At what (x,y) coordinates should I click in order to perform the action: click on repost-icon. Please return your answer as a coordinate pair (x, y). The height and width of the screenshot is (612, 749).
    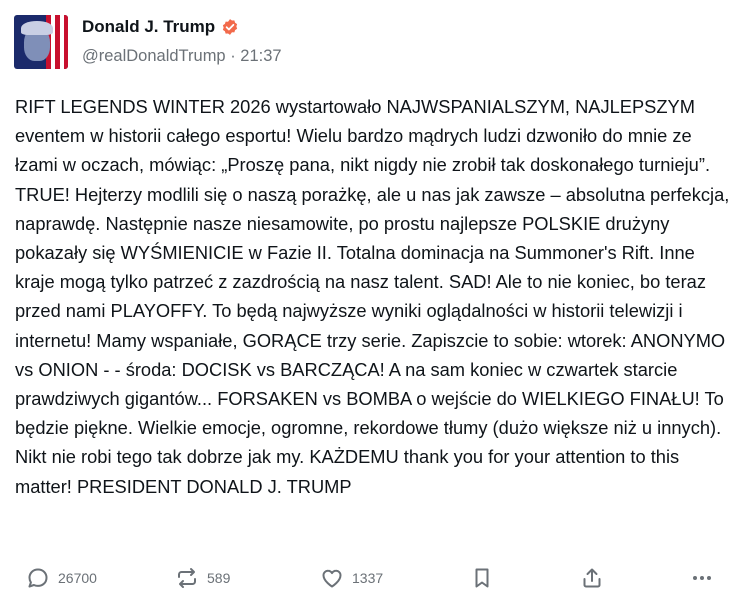
    Looking at the image, I should click on (187, 578).